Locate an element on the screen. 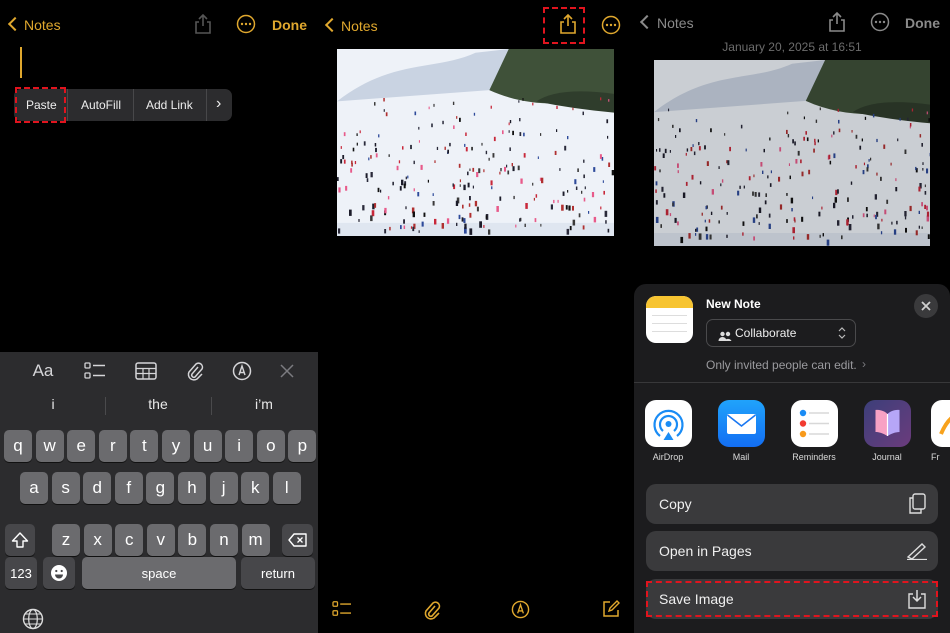 This screenshot has height=633, width=950. key-k: k is located at coordinates (255, 488).